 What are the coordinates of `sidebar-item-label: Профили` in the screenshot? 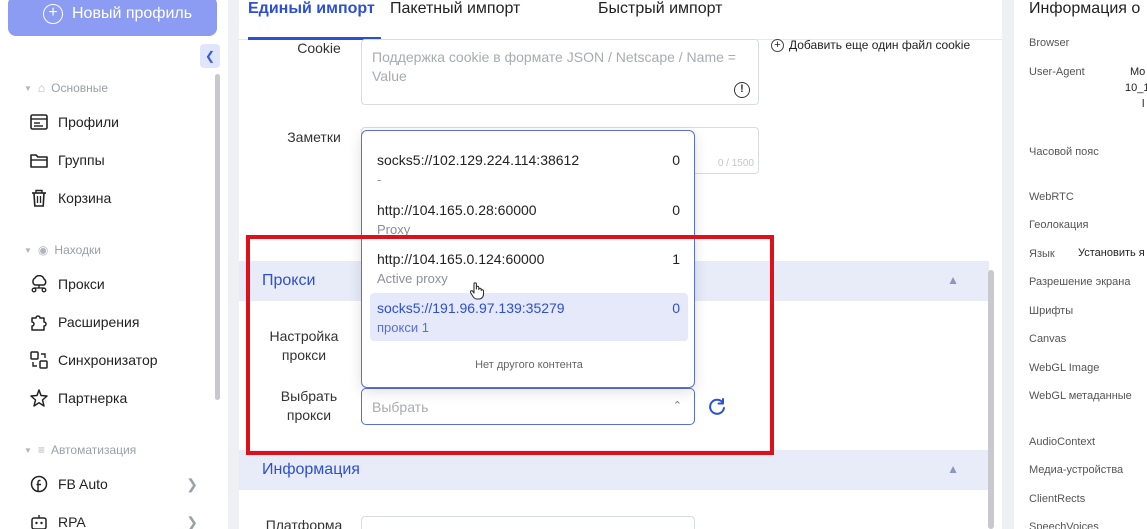 It's located at (88, 122).